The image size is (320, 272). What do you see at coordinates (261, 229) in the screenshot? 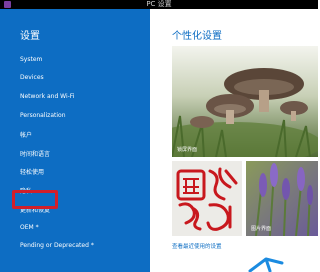
I see `picture-caption: 图片界面` at bounding box center [261, 229].